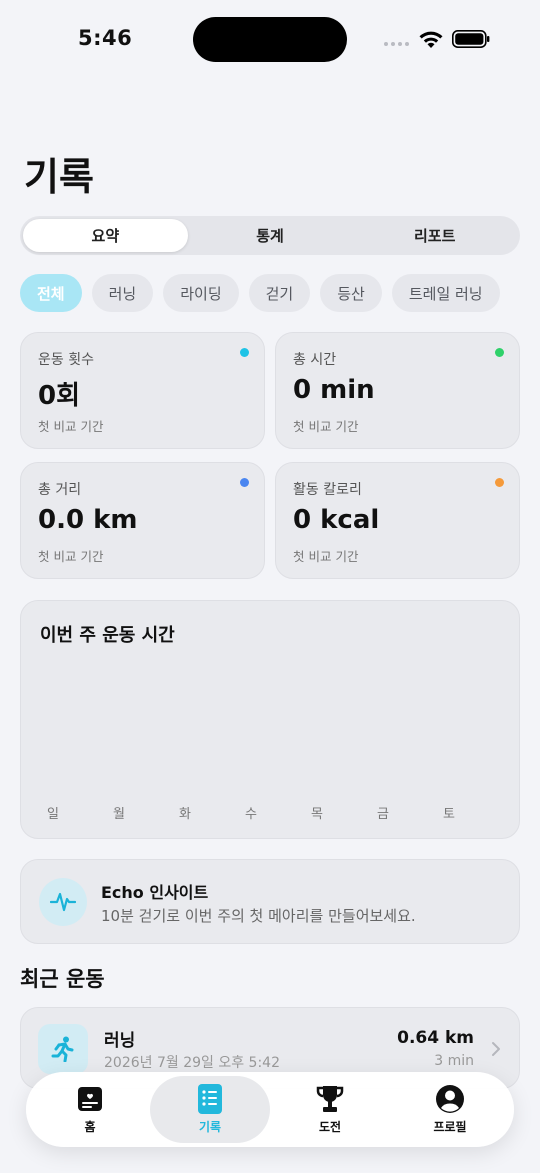  Describe the element at coordinates (454, 1061) in the screenshot. I see `workout-duration: 3 min` at that location.